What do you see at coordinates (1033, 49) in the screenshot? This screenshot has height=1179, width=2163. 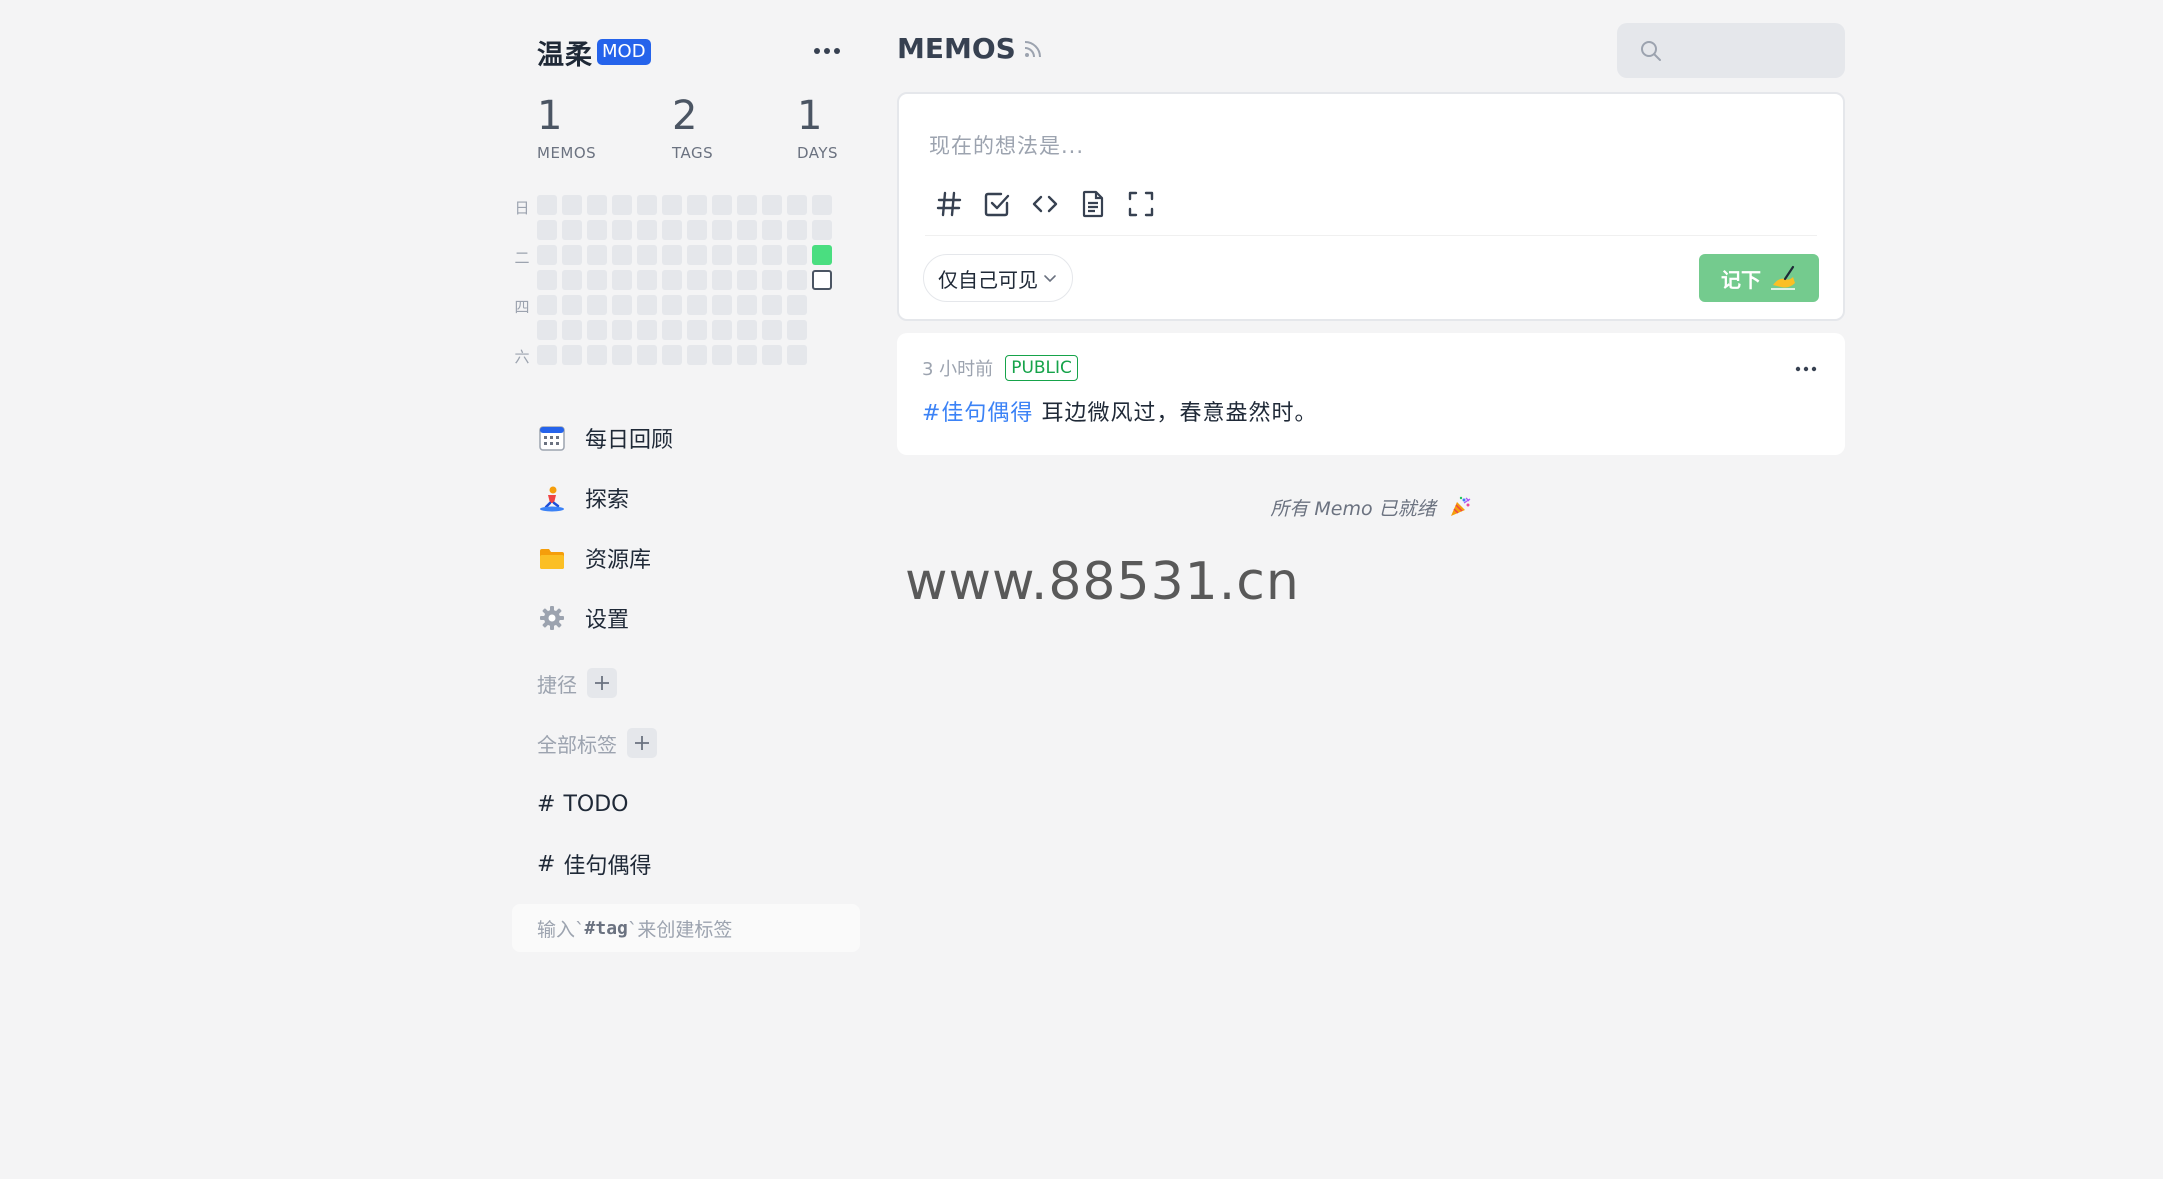 I see `rss-icon` at bounding box center [1033, 49].